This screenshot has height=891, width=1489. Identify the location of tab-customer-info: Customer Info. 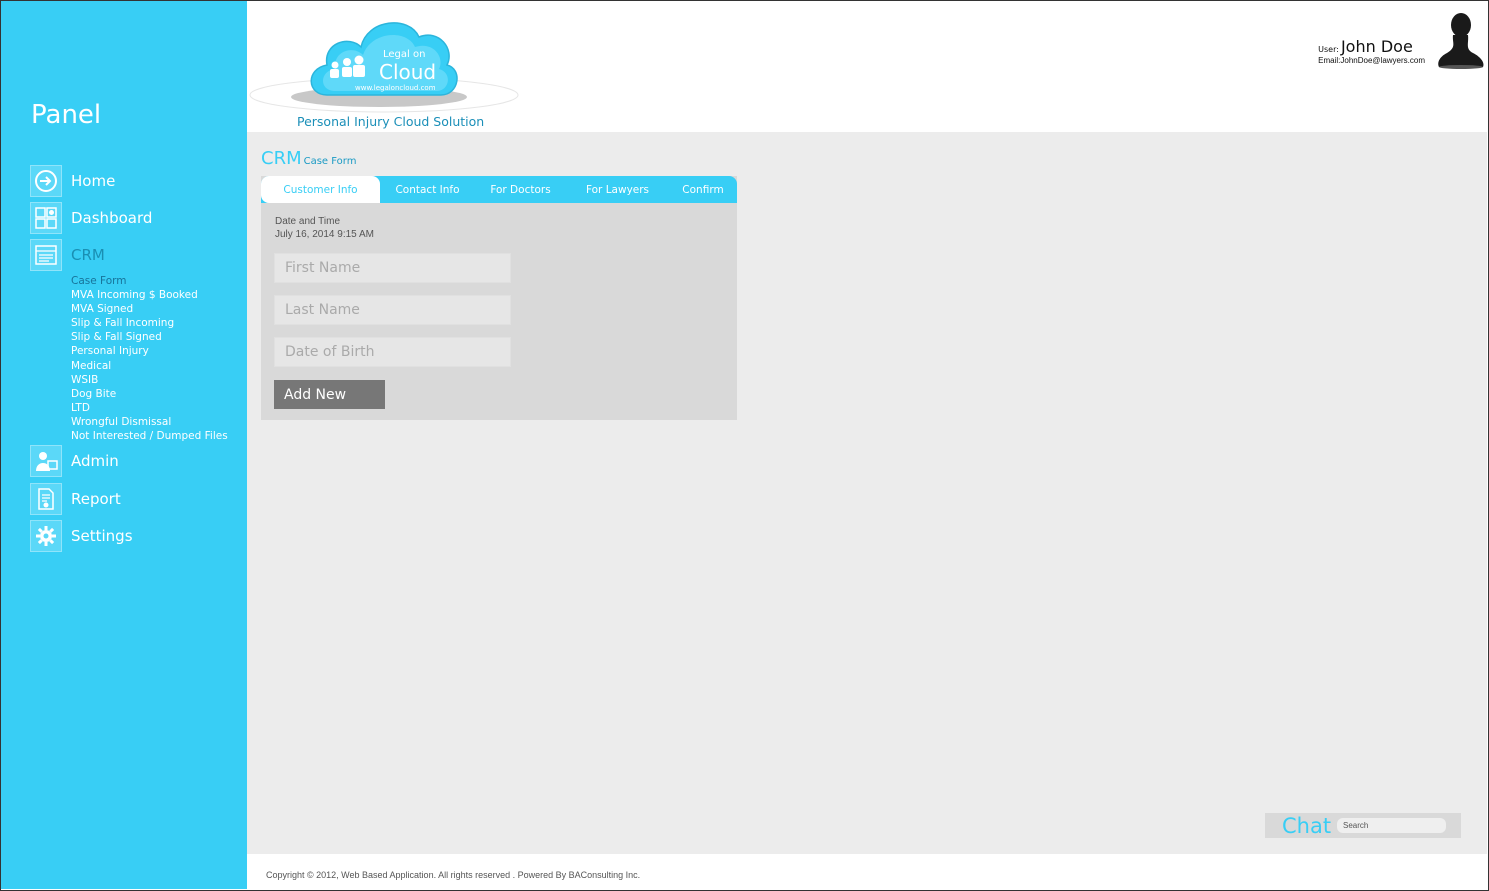
(320, 189).